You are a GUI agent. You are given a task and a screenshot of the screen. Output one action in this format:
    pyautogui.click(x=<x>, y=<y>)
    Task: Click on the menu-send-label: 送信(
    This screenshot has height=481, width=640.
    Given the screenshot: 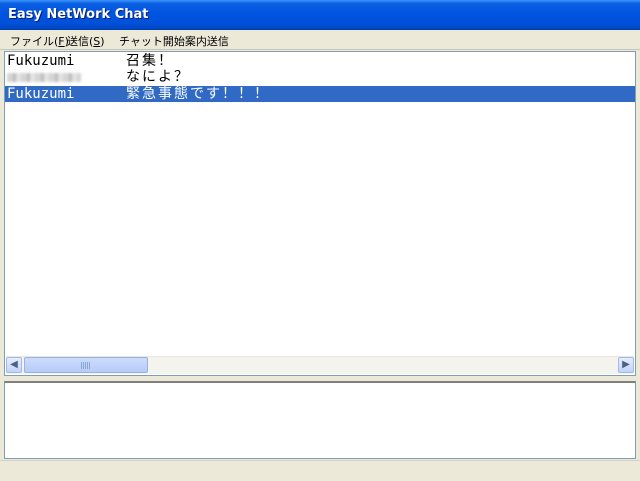 What is the action you would take?
    pyautogui.click(x=80, y=41)
    